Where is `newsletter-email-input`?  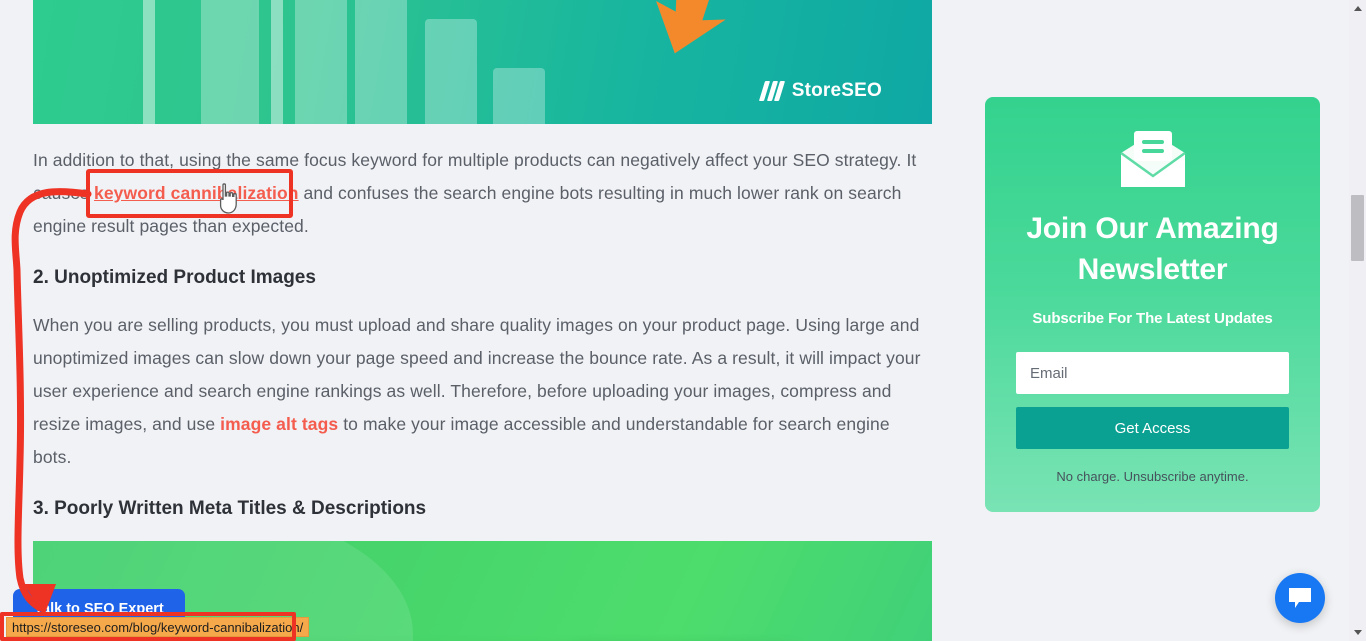 newsletter-email-input is located at coordinates (1152, 373).